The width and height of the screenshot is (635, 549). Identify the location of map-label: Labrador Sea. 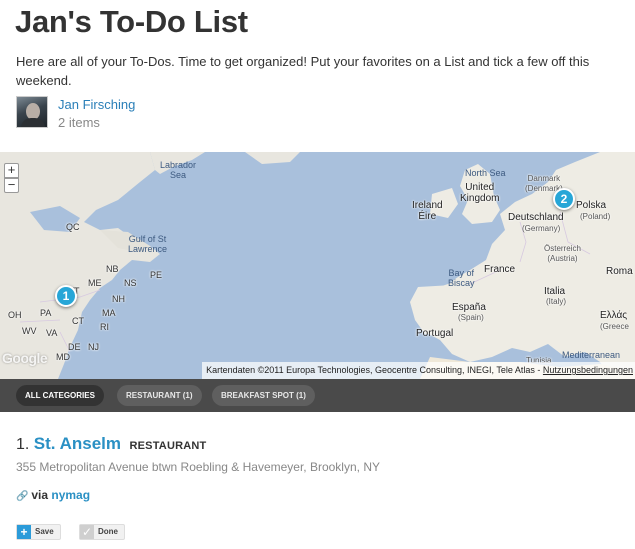
(178, 170).